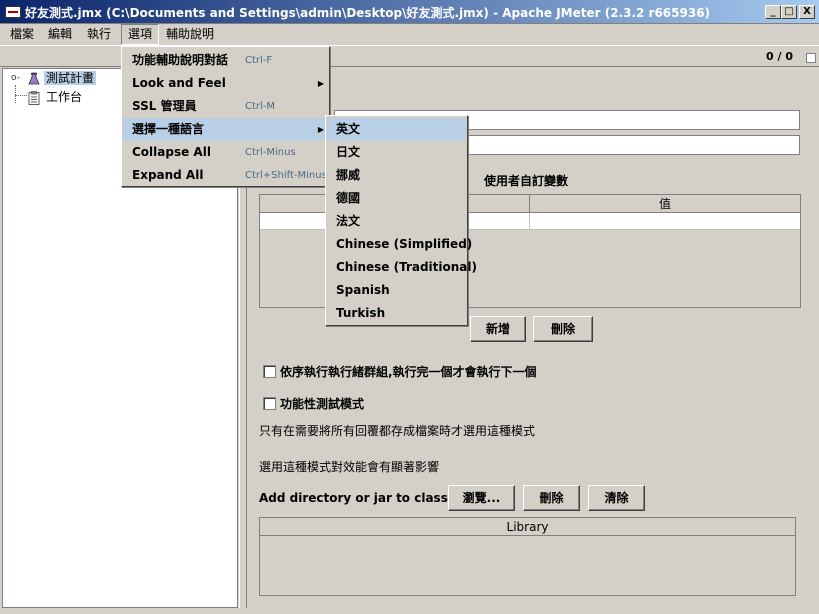 This screenshot has height=614, width=819. I want to click on tree-node-workbench: 工作台, so click(55, 97).